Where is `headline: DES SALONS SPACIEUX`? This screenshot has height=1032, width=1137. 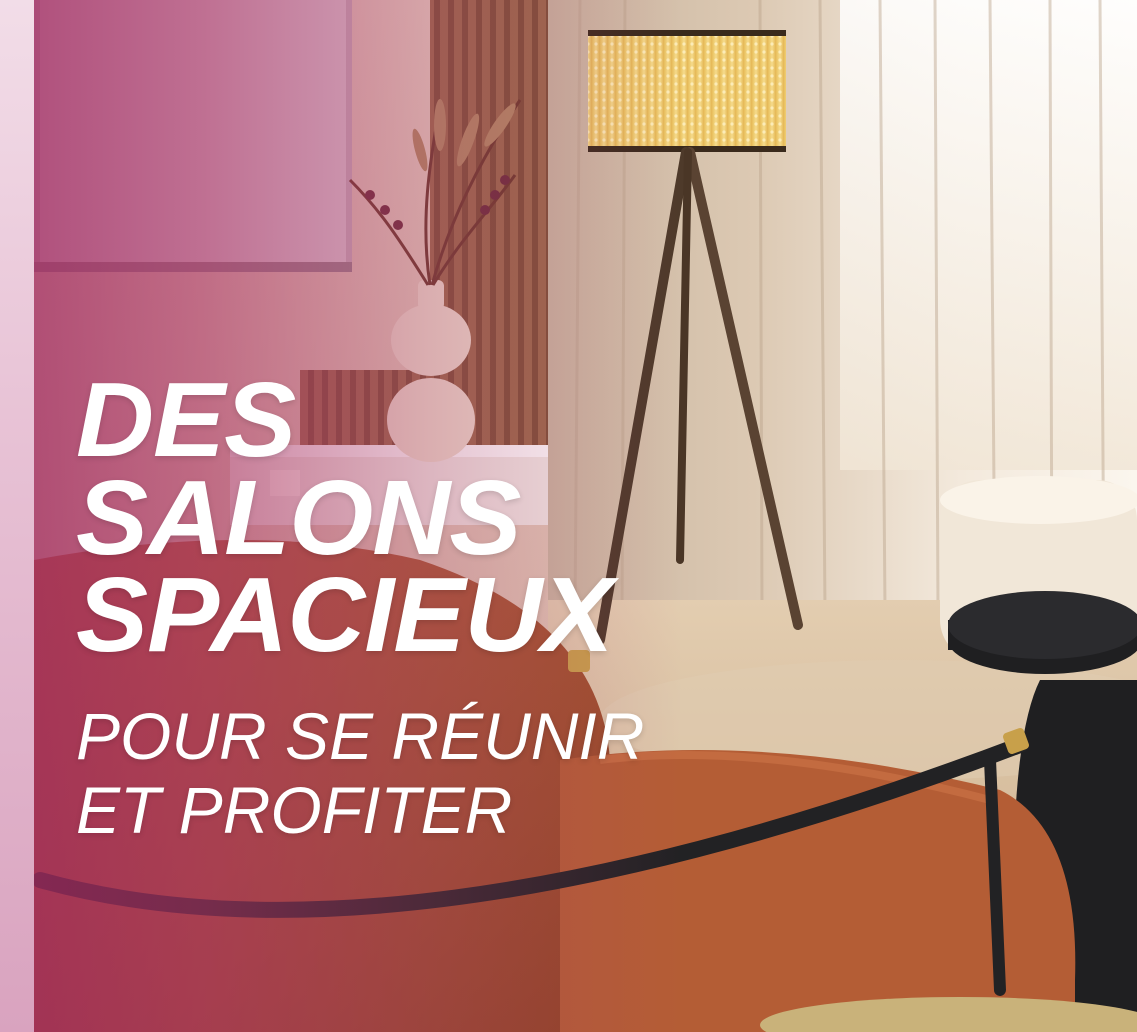 headline: DES SALONS SPACIEUX is located at coordinates (345, 517).